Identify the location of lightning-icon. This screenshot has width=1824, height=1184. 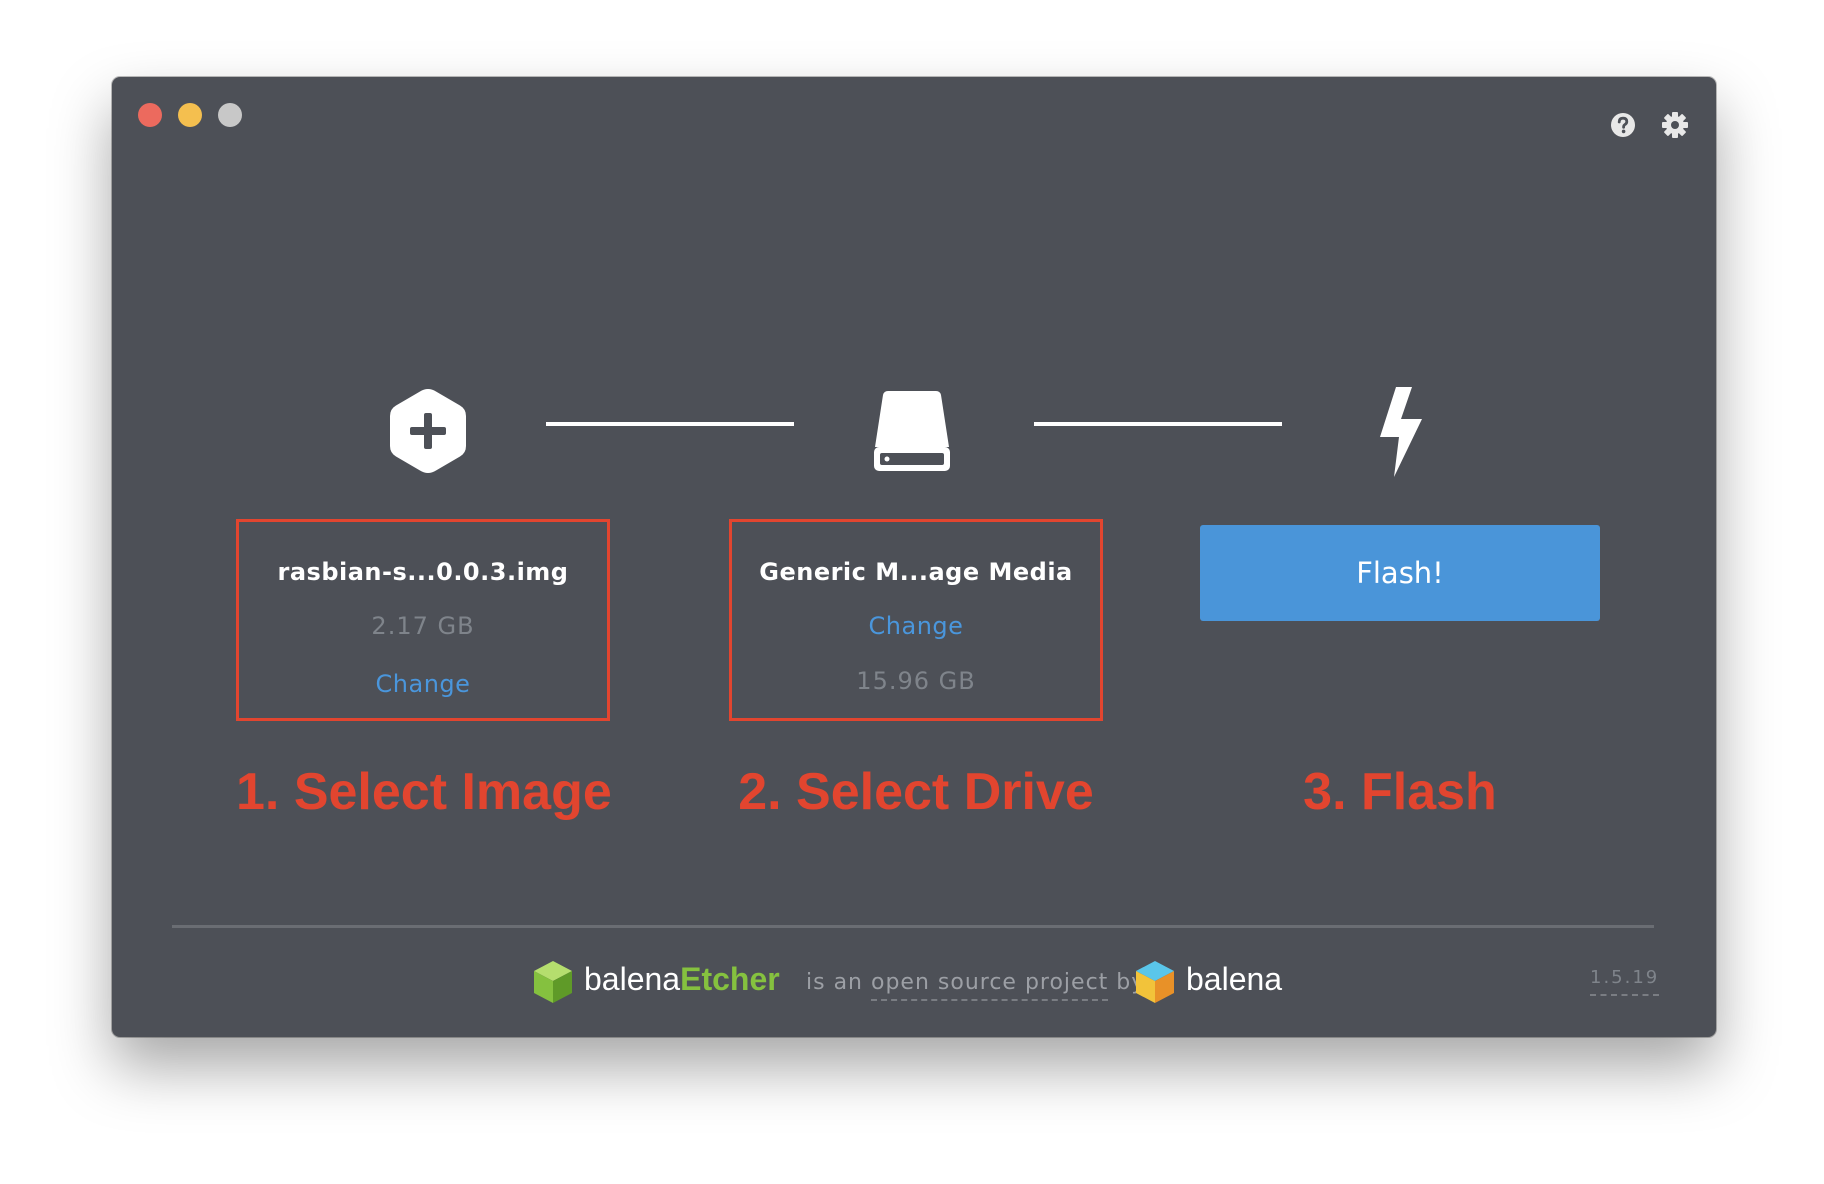
(1401, 432).